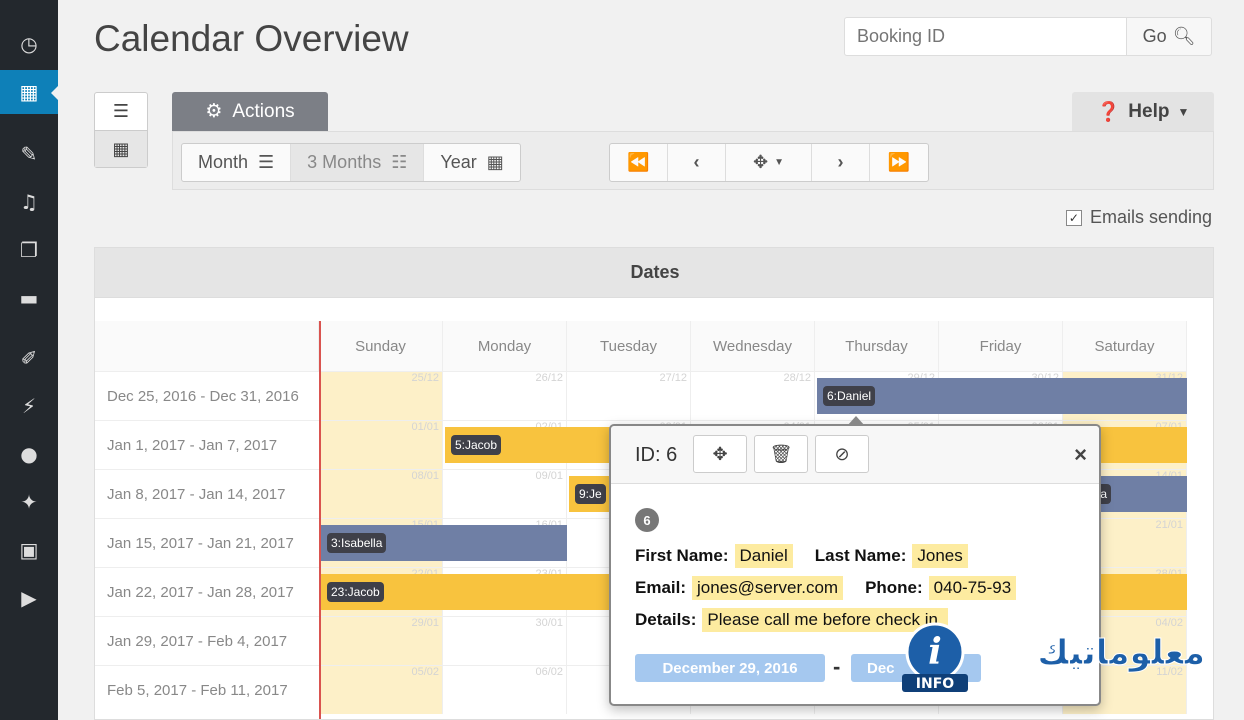 The height and width of the screenshot is (720, 1244). I want to click on cancel-icon: ⊘, so click(842, 454).